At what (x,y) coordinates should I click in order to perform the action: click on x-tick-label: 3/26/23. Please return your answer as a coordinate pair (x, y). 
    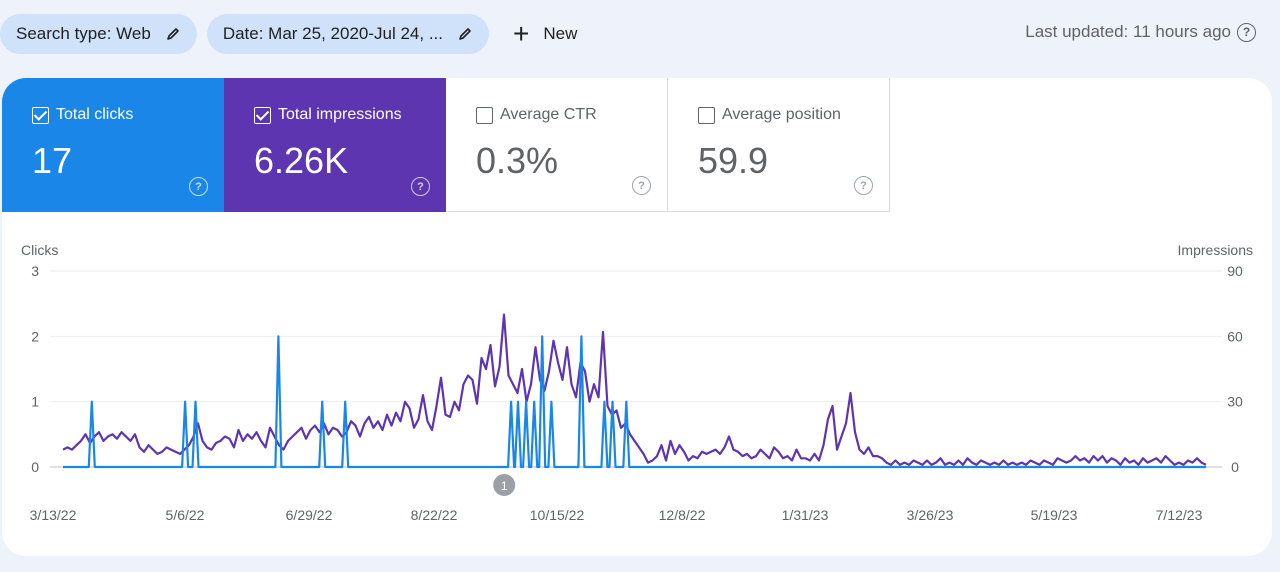
    Looking at the image, I should click on (930, 515).